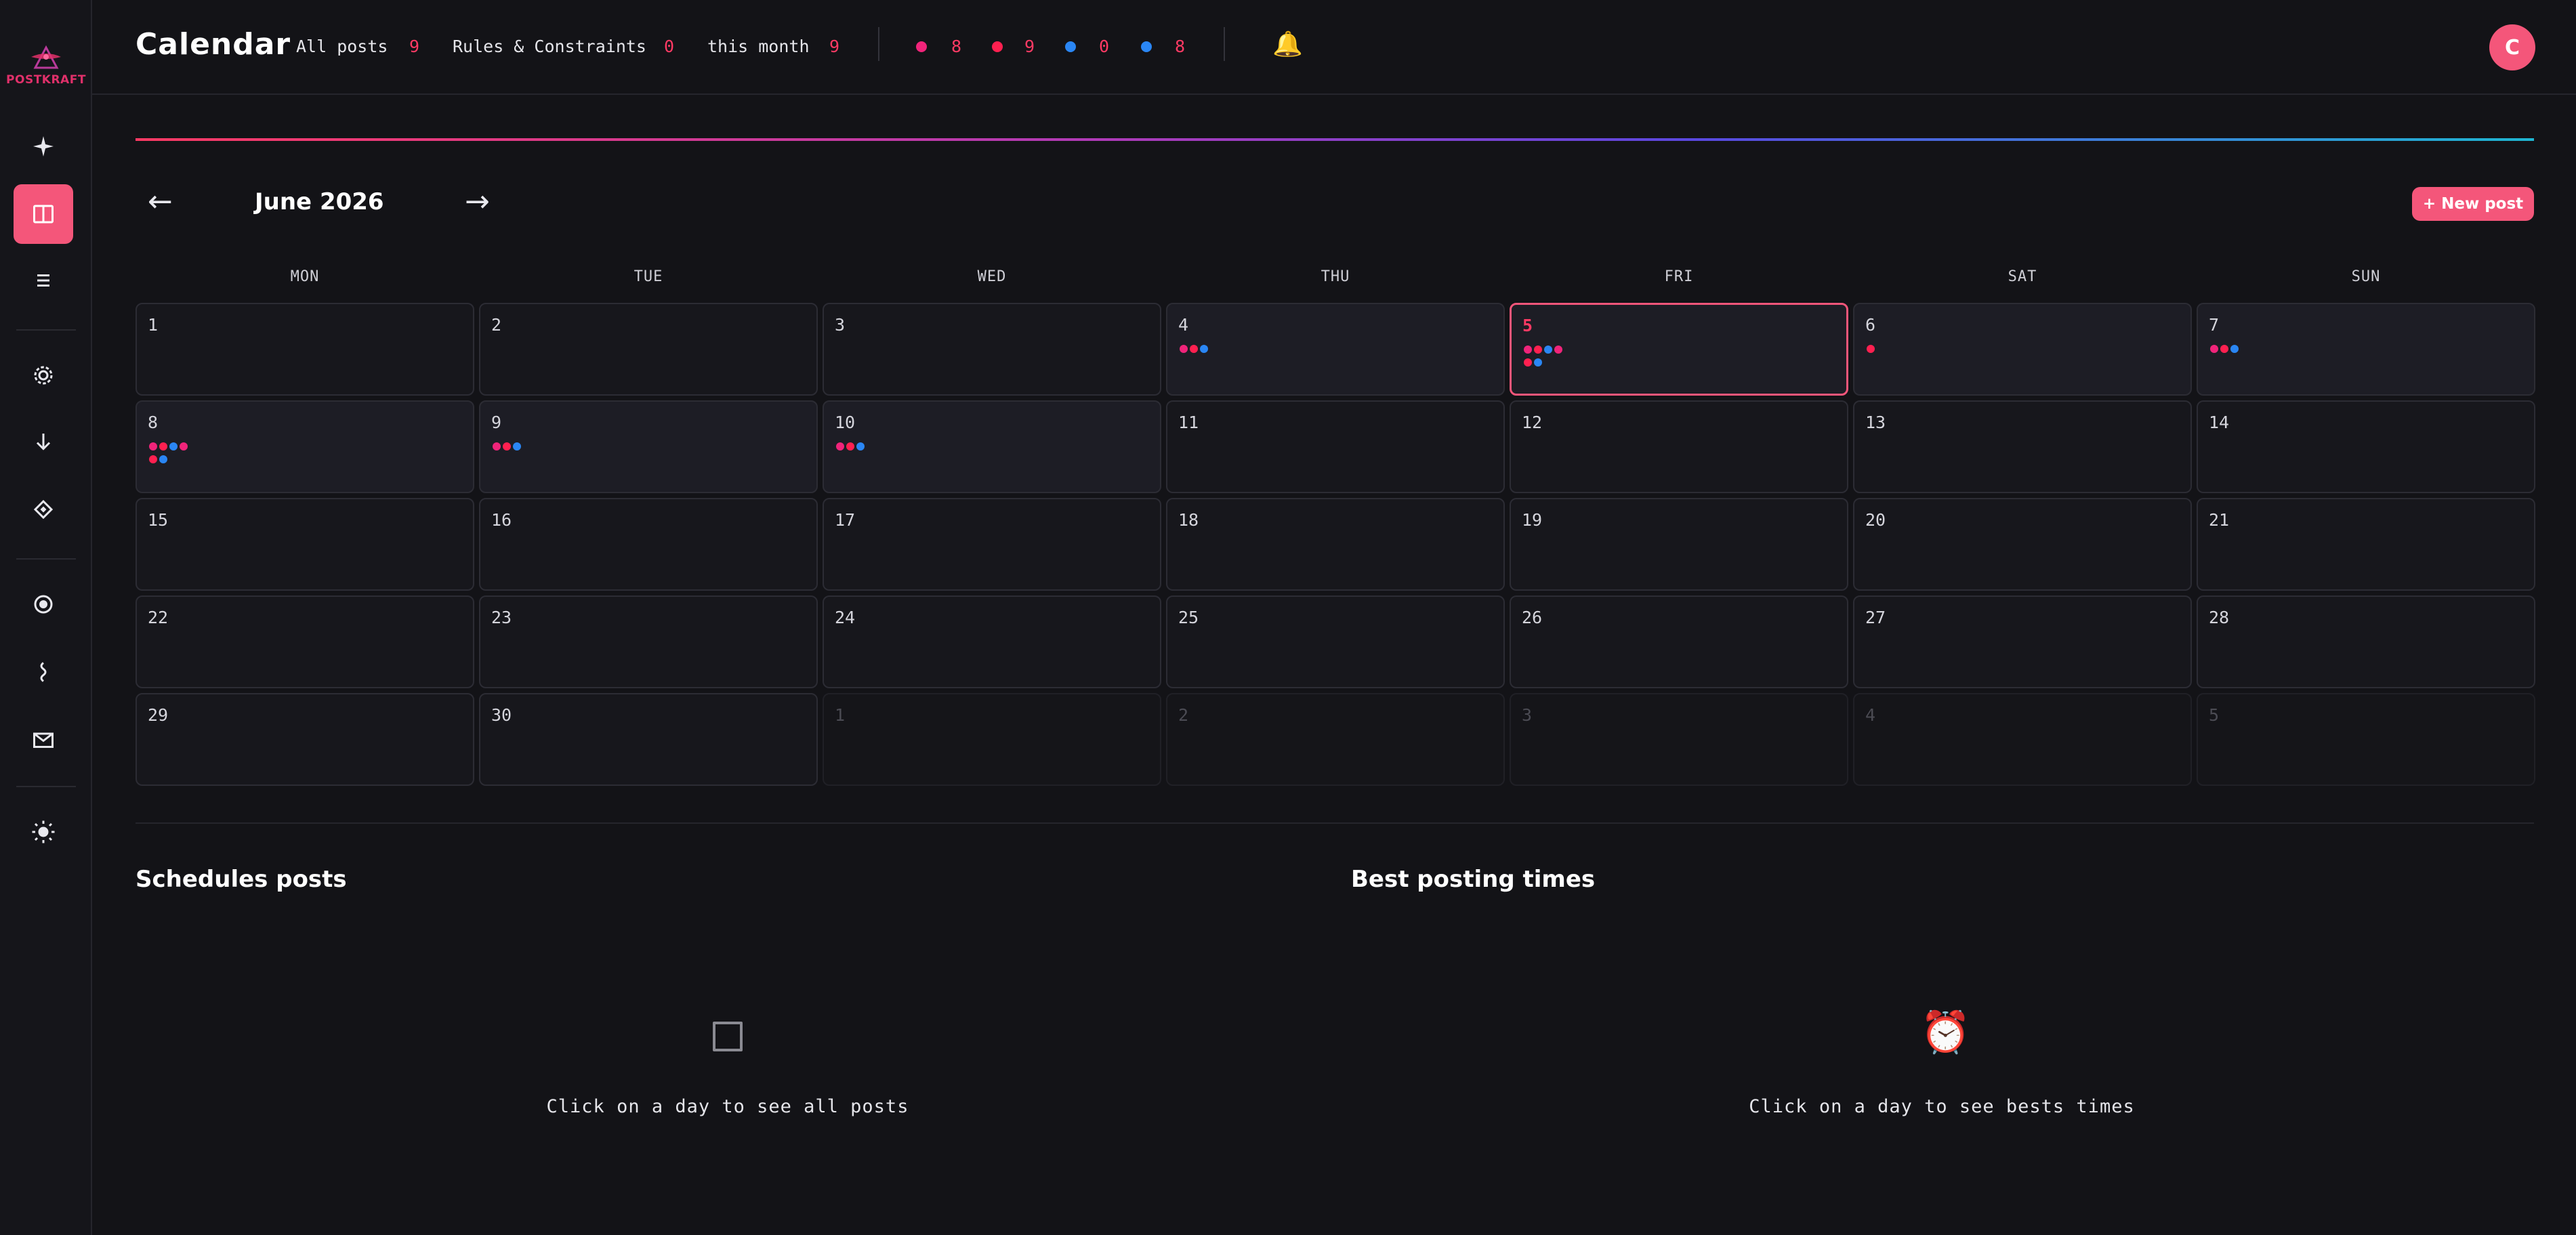 The height and width of the screenshot is (1235, 2576). Describe the element at coordinates (648, 446) in the screenshot. I see `calendar-day-cell: 9` at that location.